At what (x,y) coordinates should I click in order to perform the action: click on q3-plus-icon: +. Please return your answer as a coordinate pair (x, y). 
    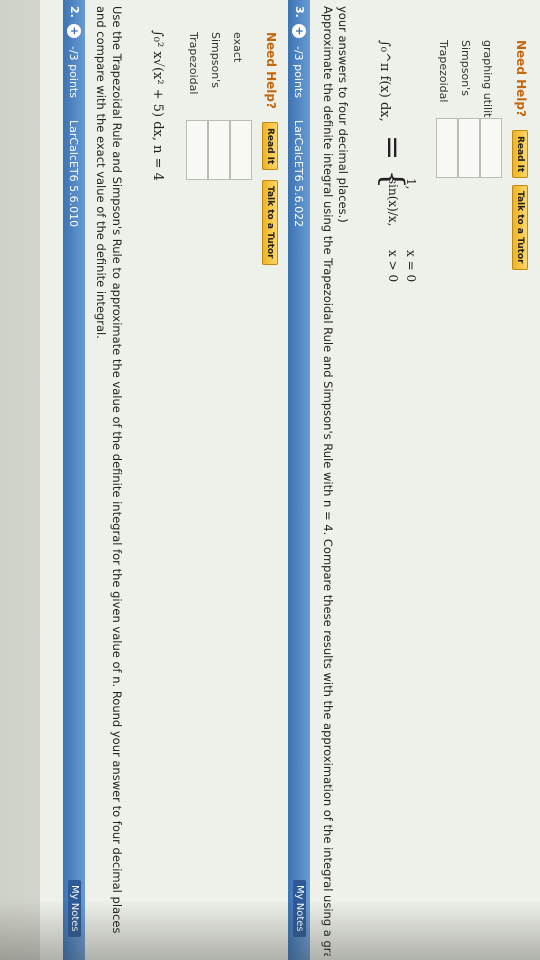
    Looking at the image, I should click on (299, 31).